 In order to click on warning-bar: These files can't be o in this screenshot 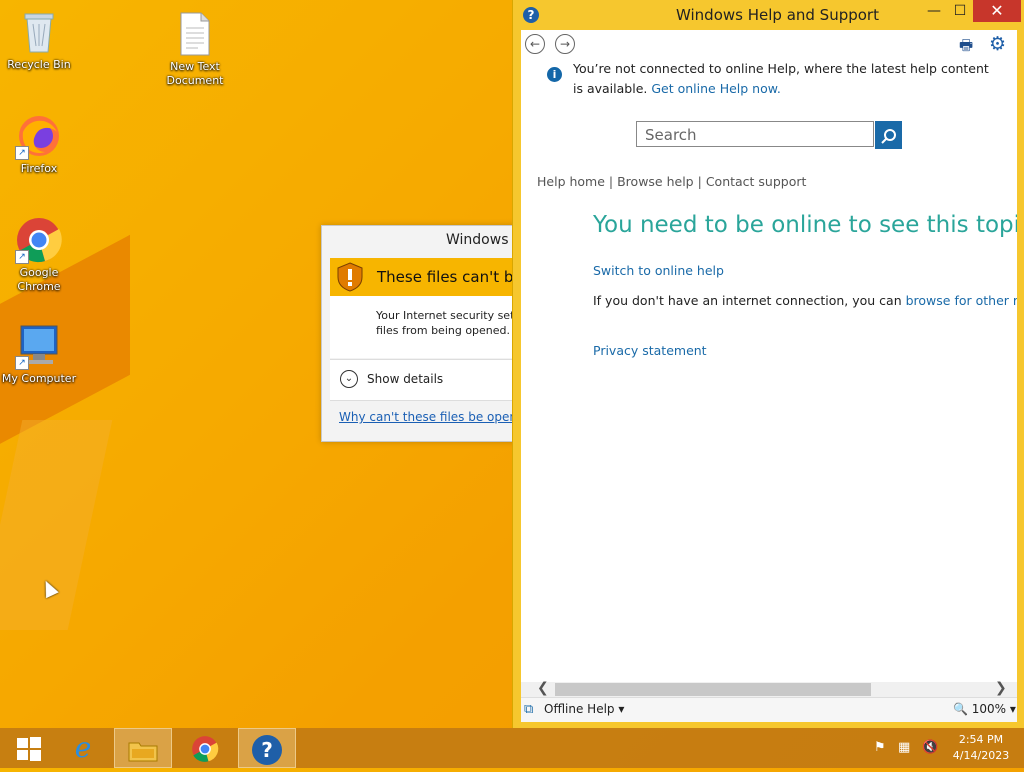, I will do `click(426, 277)`.